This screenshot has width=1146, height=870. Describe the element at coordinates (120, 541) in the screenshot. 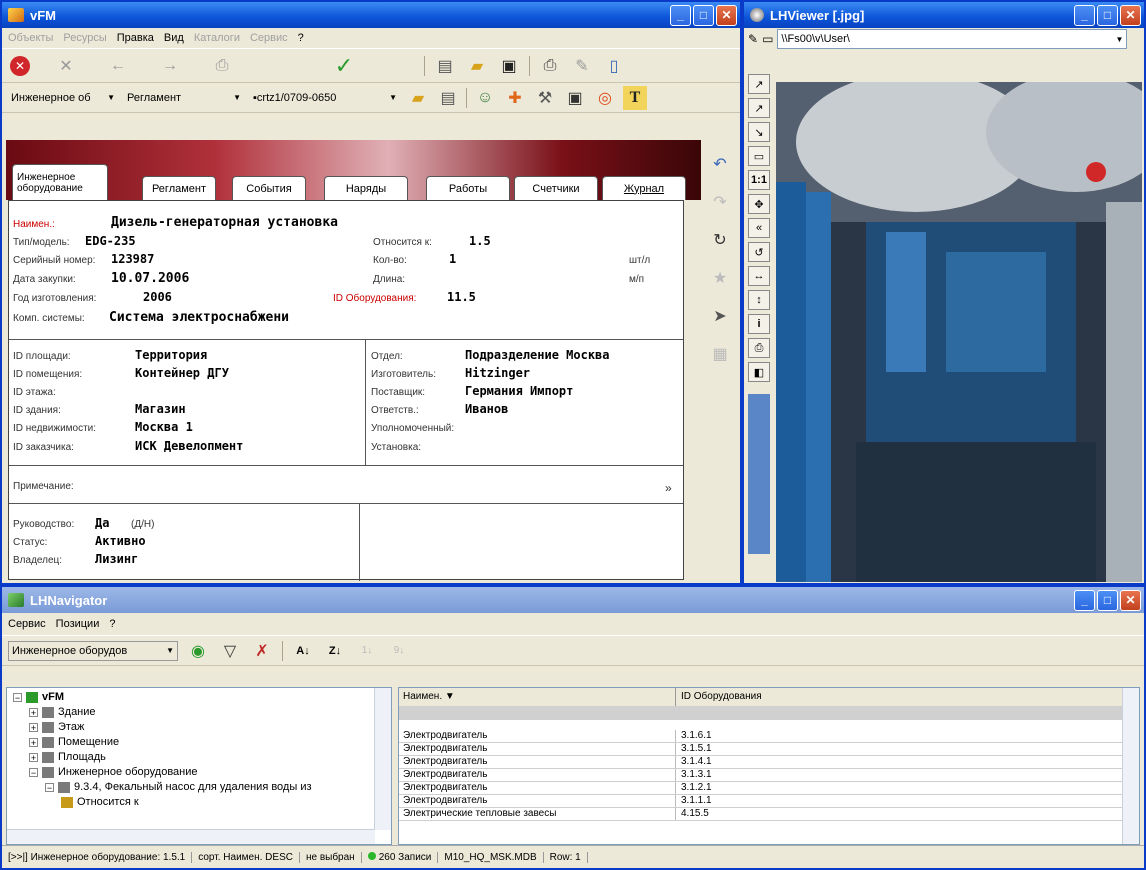

I see `status-field: Активно` at that location.